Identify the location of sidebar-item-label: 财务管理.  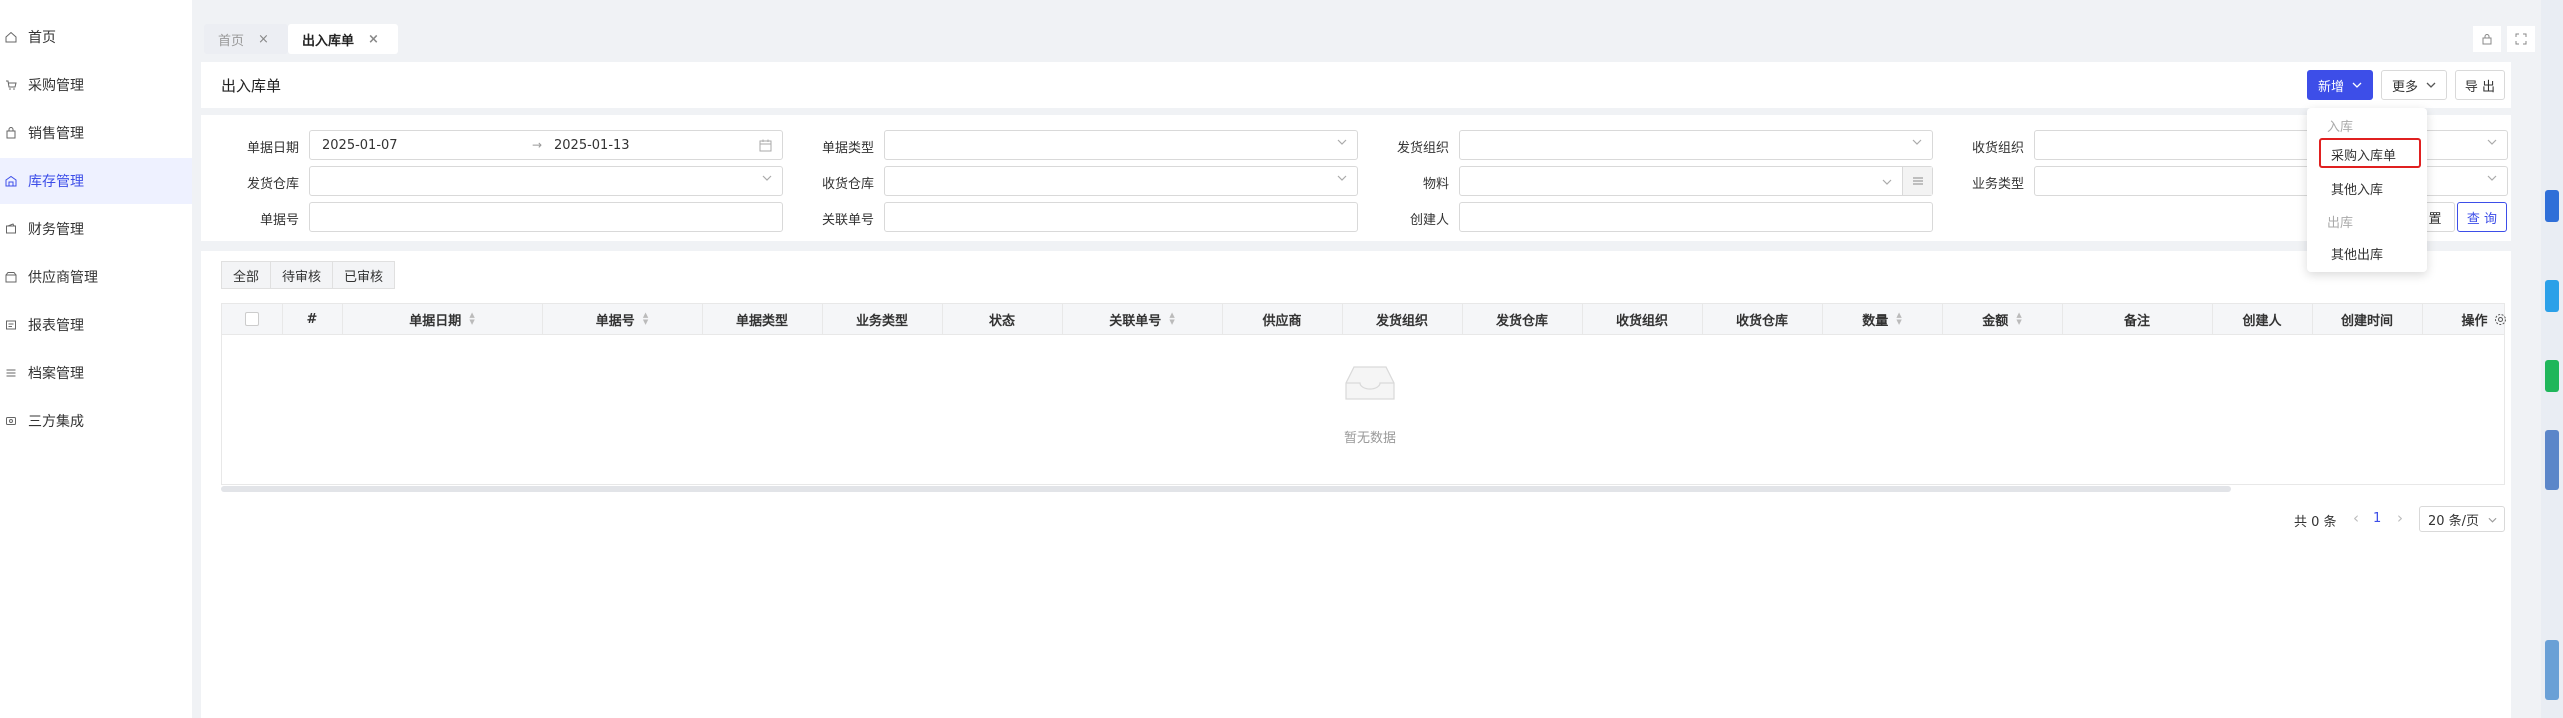
(56, 230).